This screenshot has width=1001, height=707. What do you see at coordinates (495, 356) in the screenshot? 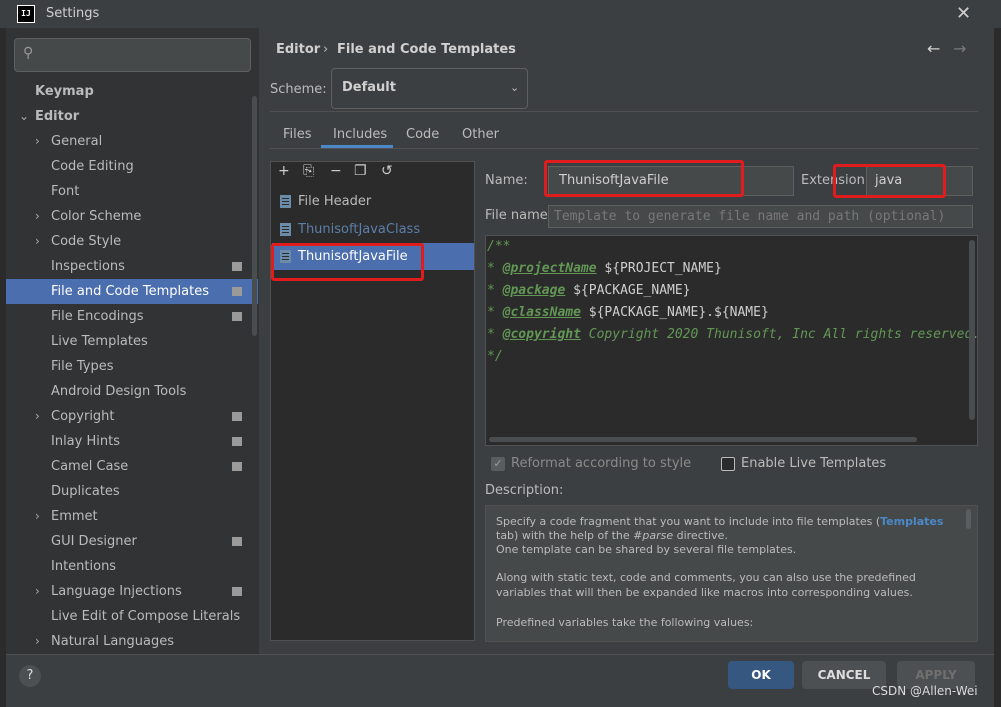
I see `code-line: */` at bounding box center [495, 356].